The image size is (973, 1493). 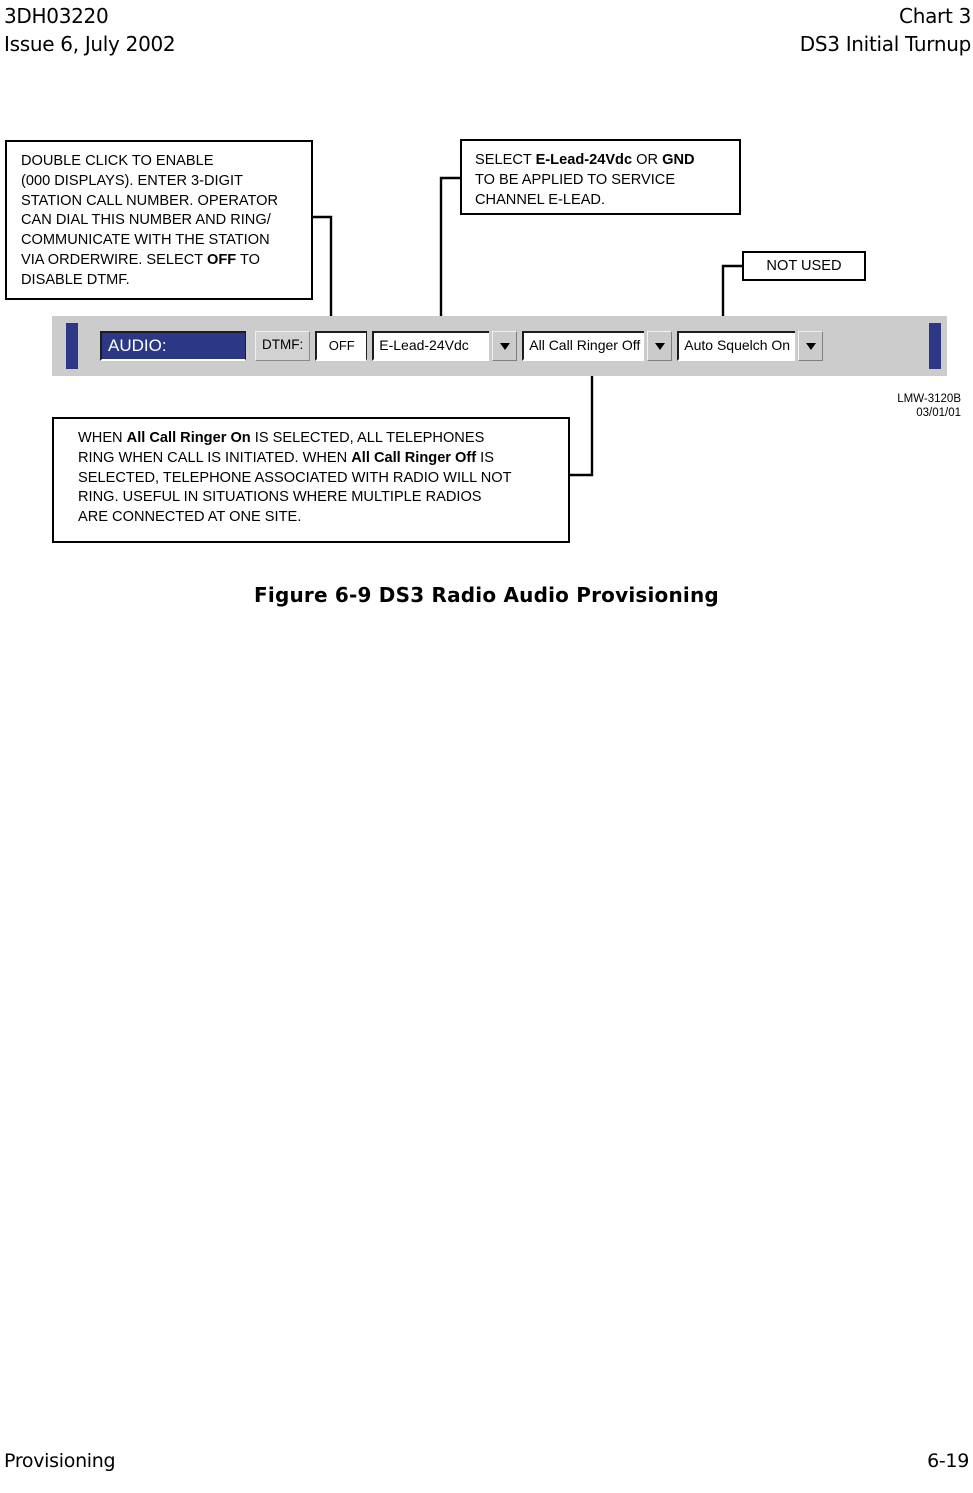 I want to click on e-lead-callout-line-1-pre: SELECT, so click(x=505, y=160).